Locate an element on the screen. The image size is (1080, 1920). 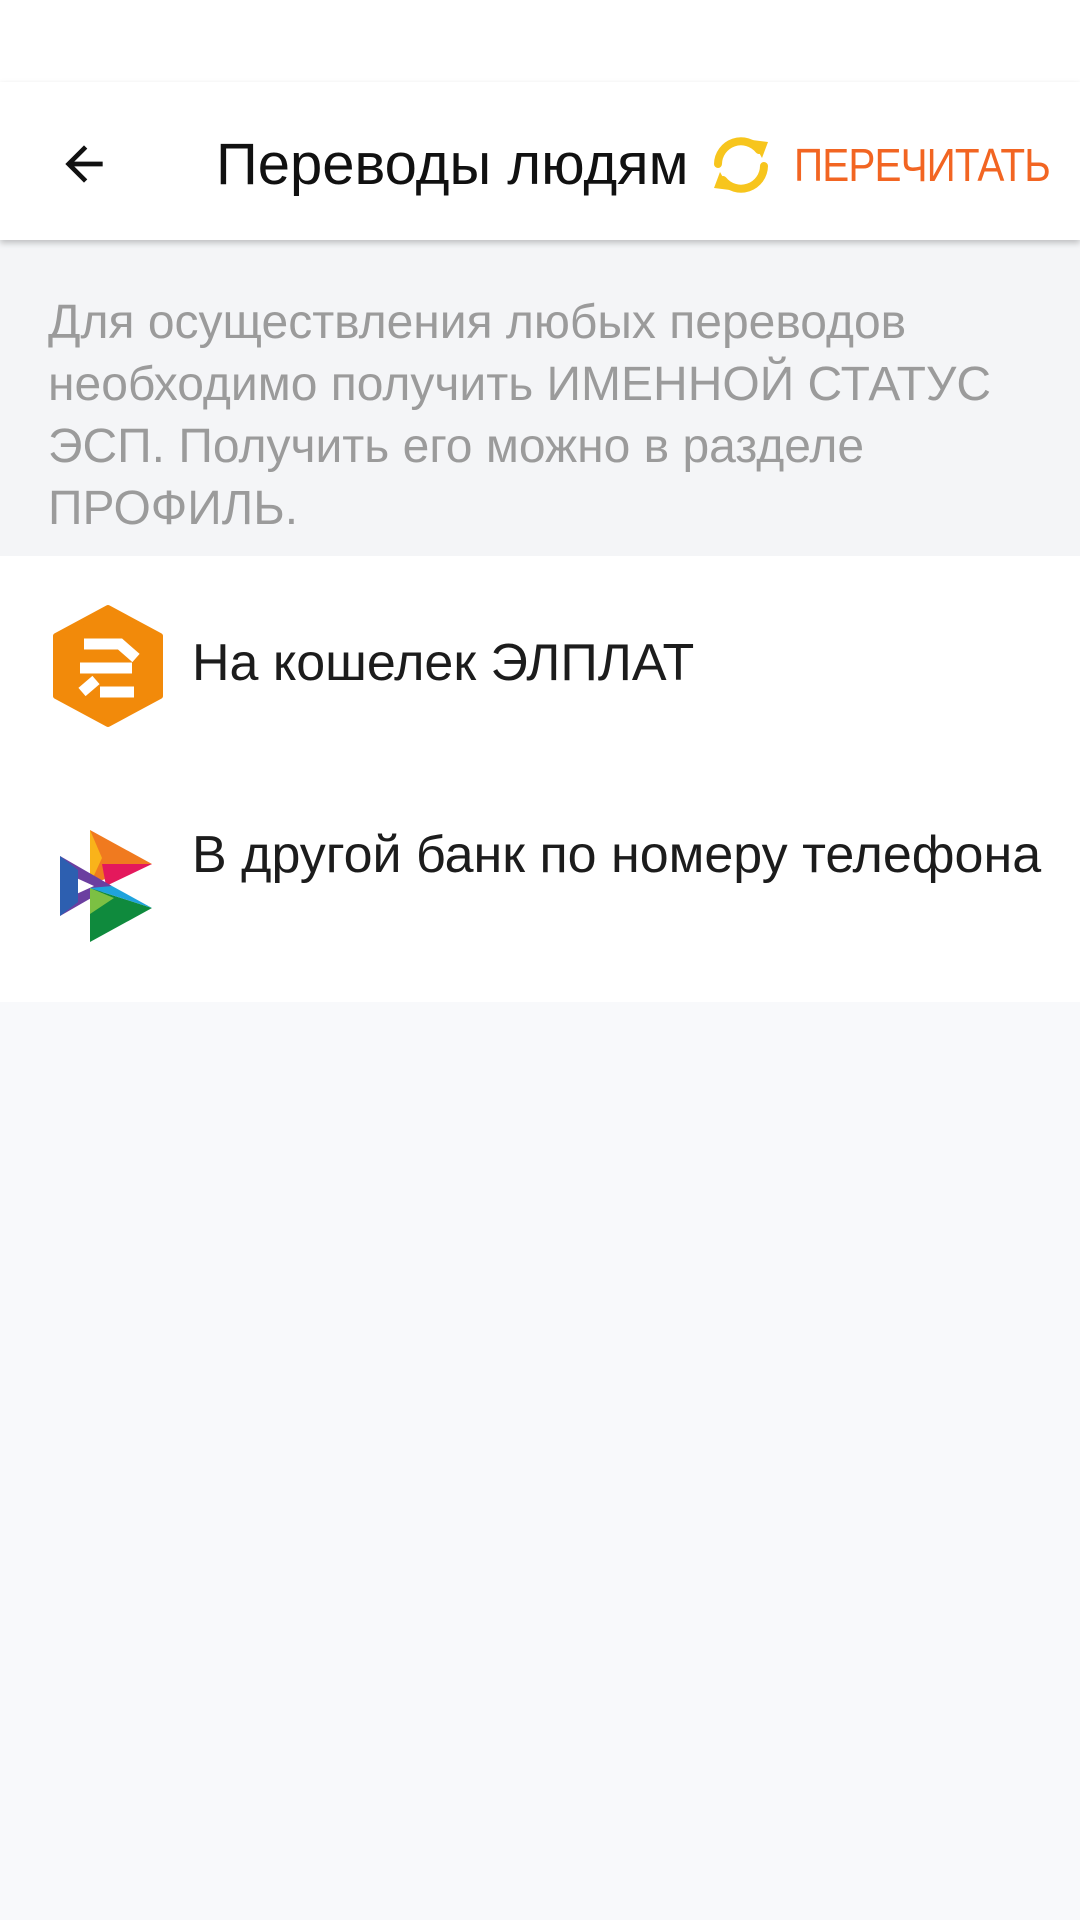
back-button is located at coordinates (84, 164).